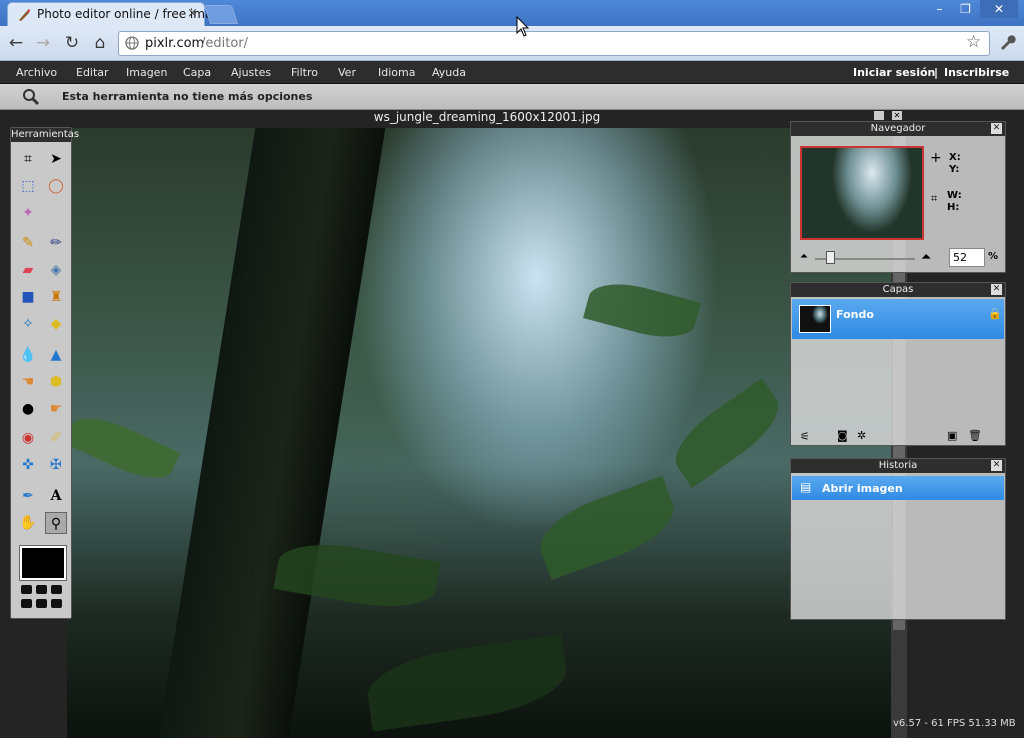 The width and height of the screenshot is (1024, 738). I want to click on magic-wand-icon: ✦, so click(28, 213).